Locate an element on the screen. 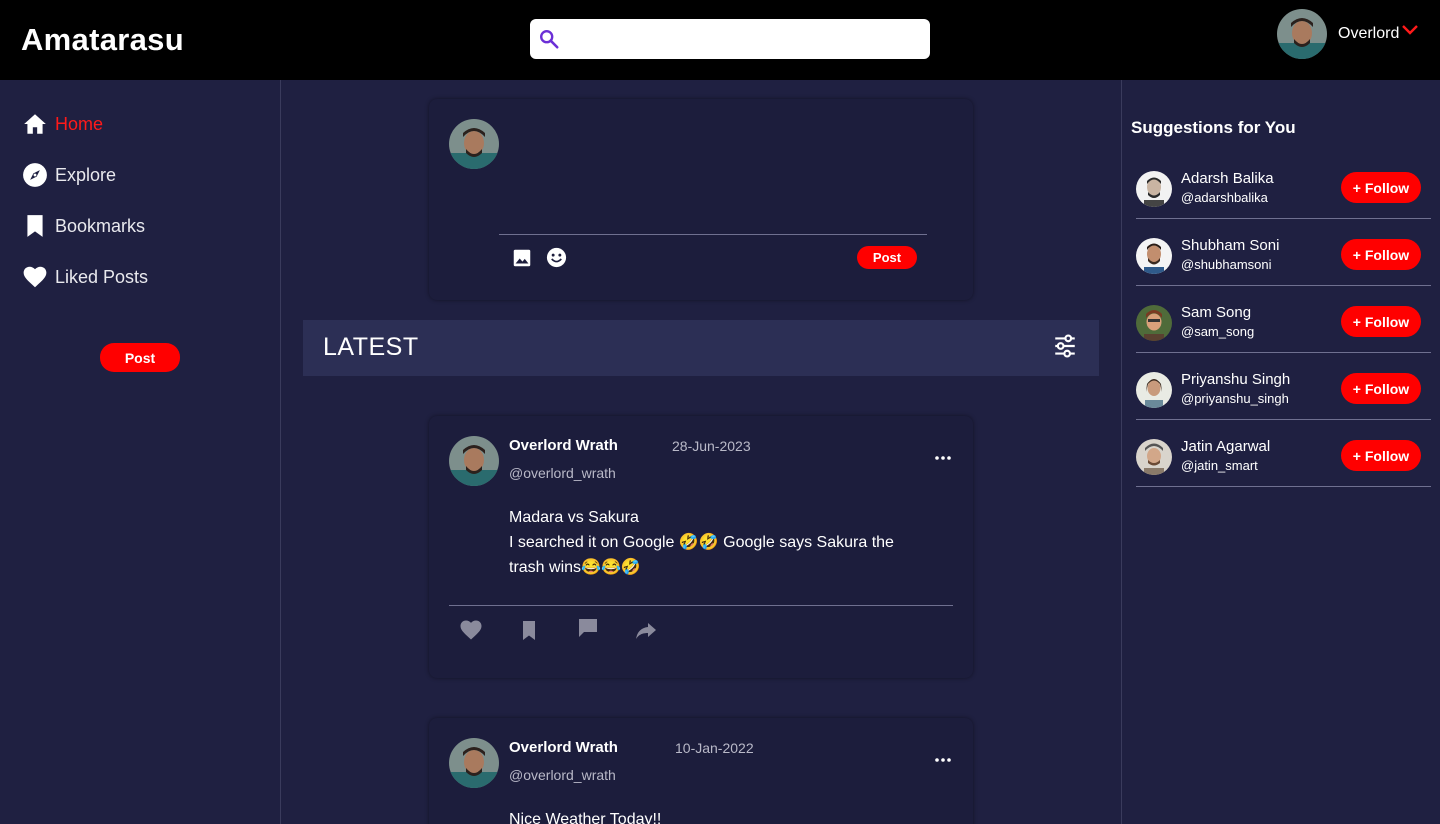 This screenshot has height=824, width=1440. profile-name: Overlord is located at coordinates (1368, 34).